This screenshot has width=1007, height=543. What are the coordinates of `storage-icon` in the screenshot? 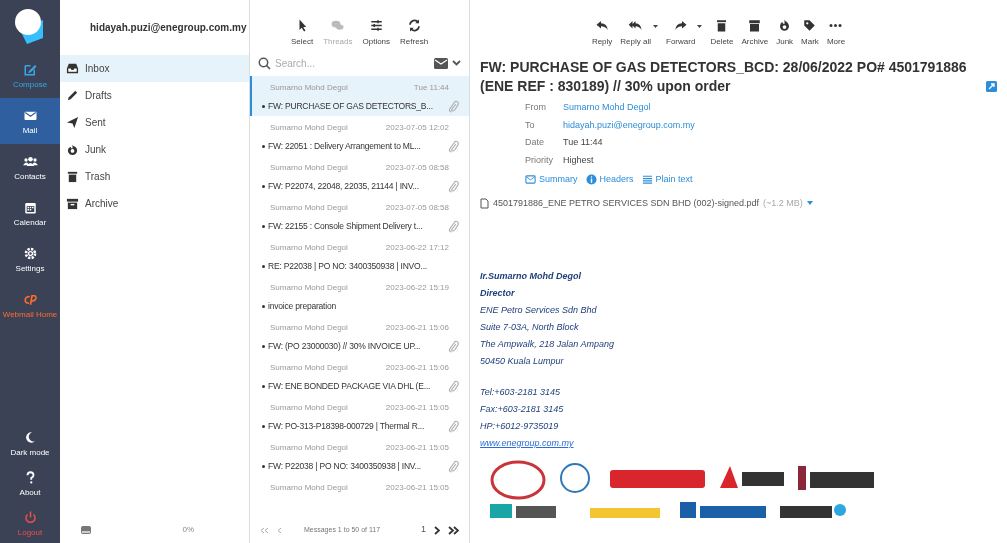 It's located at (86, 530).